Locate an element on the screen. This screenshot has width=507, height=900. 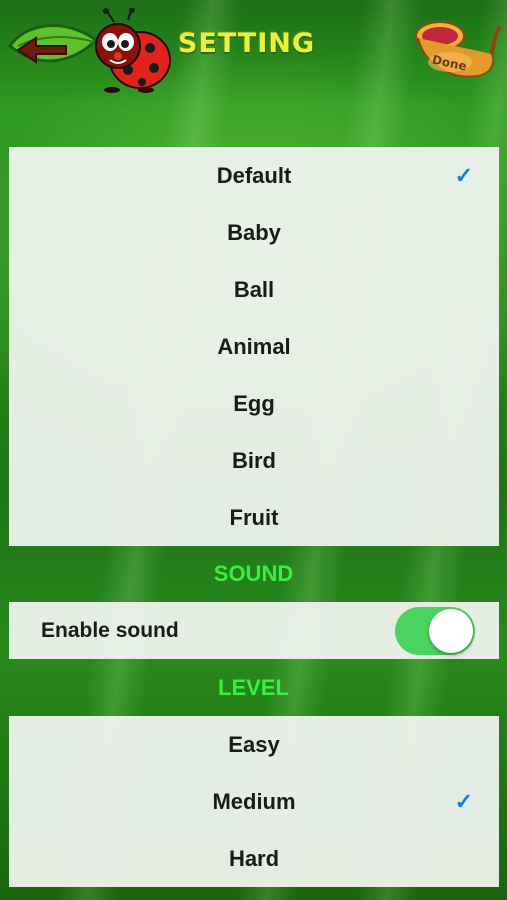
enable-sound-toggle is located at coordinates (435, 631).